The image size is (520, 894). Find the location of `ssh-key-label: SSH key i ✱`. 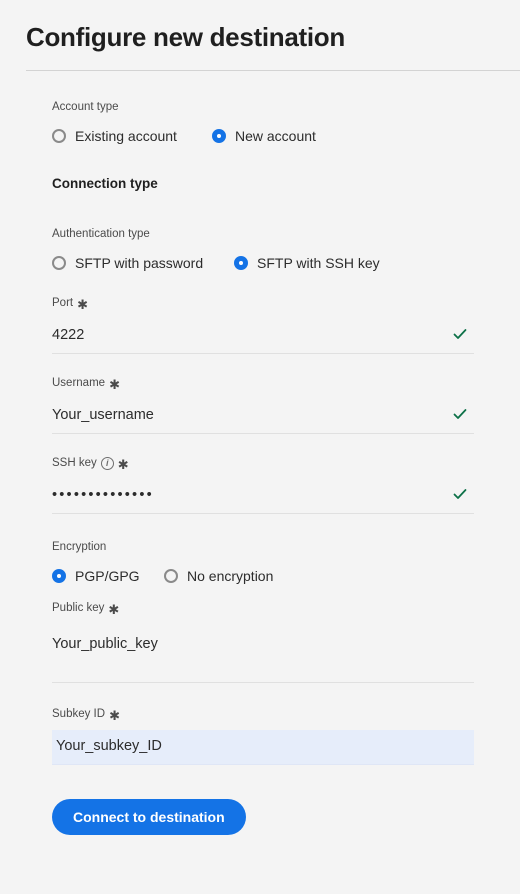

ssh-key-label: SSH key i ✱ is located at coordinates (263, 463).